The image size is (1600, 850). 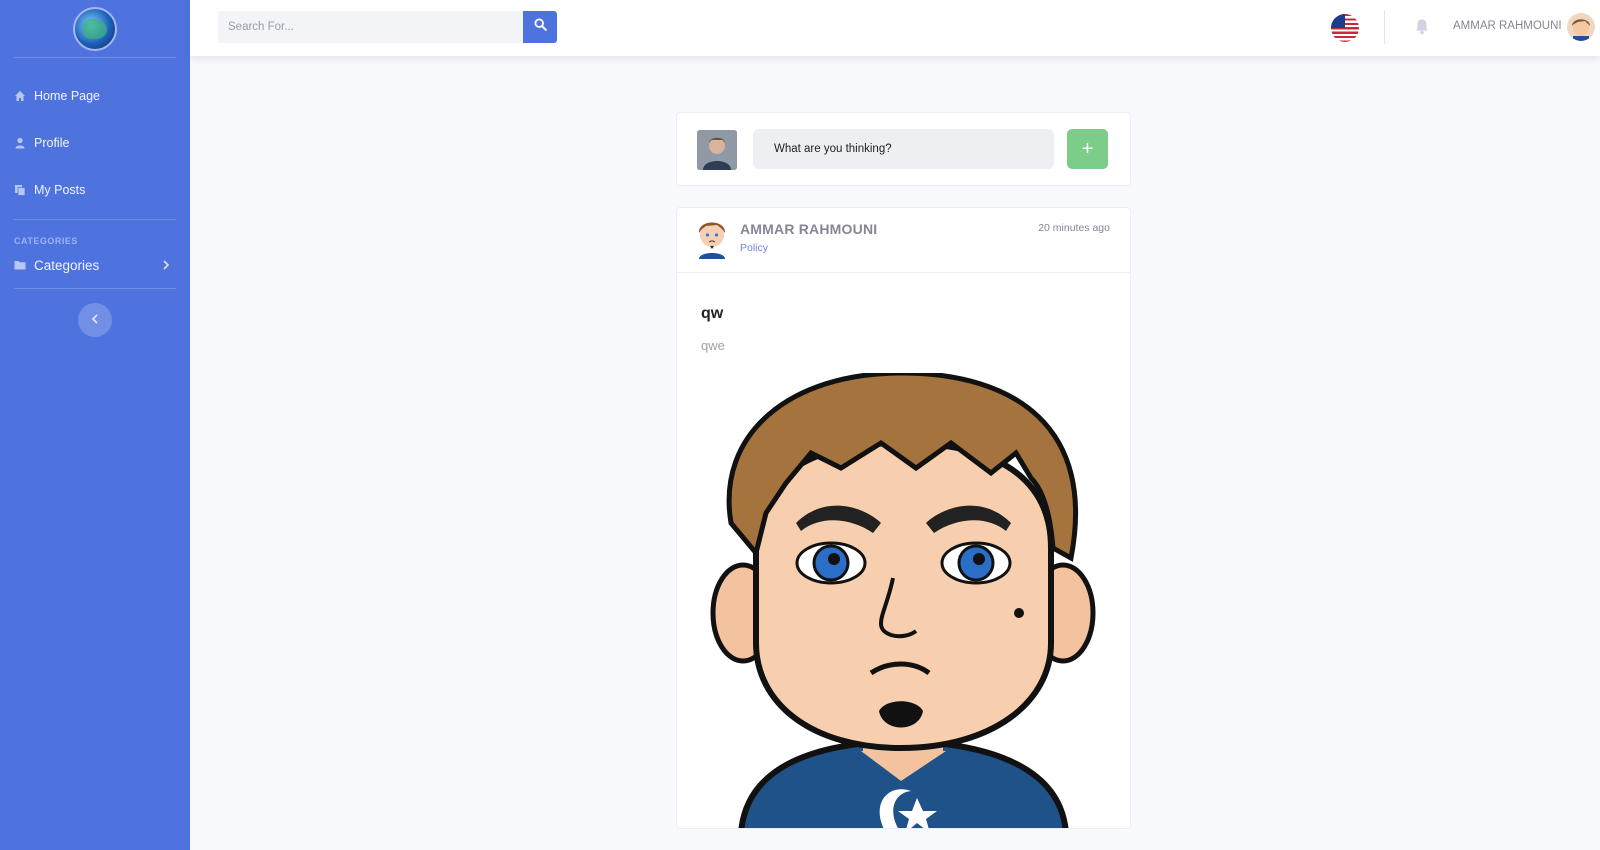 I want to click on post-header: AMMAR RAHMOUNI Policy 20 minutes ago, so click(x=903, y=240).